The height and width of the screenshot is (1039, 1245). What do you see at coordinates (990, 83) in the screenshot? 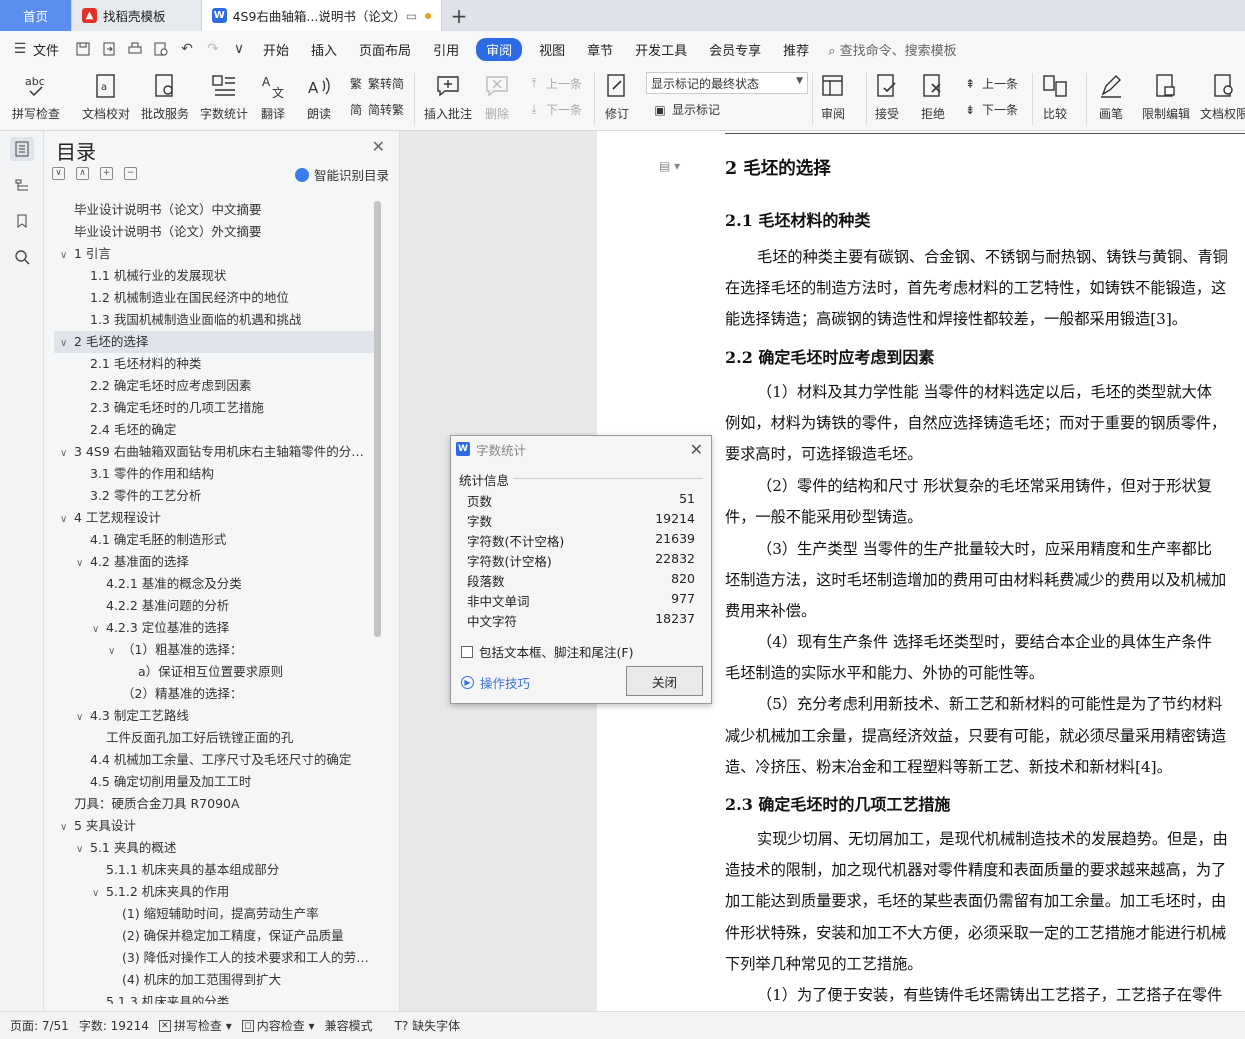
I see `prev-change-button: ⇞ 上一条` at bounding box center [990, 83].